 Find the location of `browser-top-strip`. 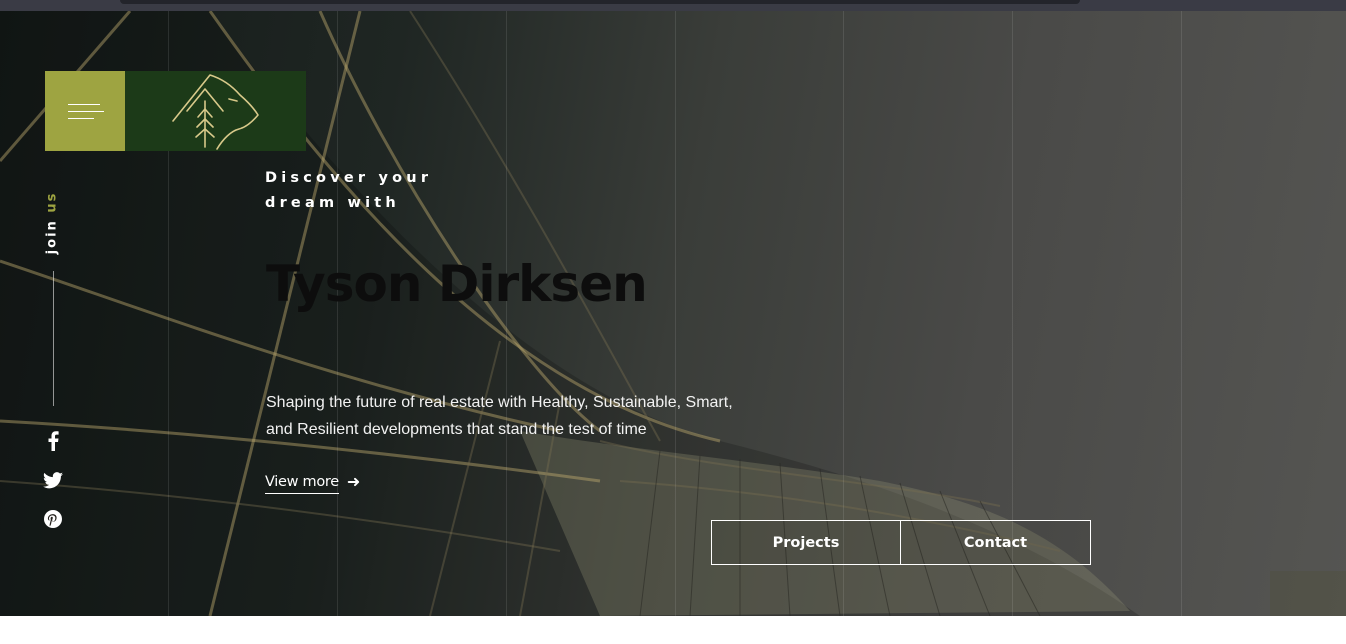

browser-top-strip is located at coordinates (673, 5).